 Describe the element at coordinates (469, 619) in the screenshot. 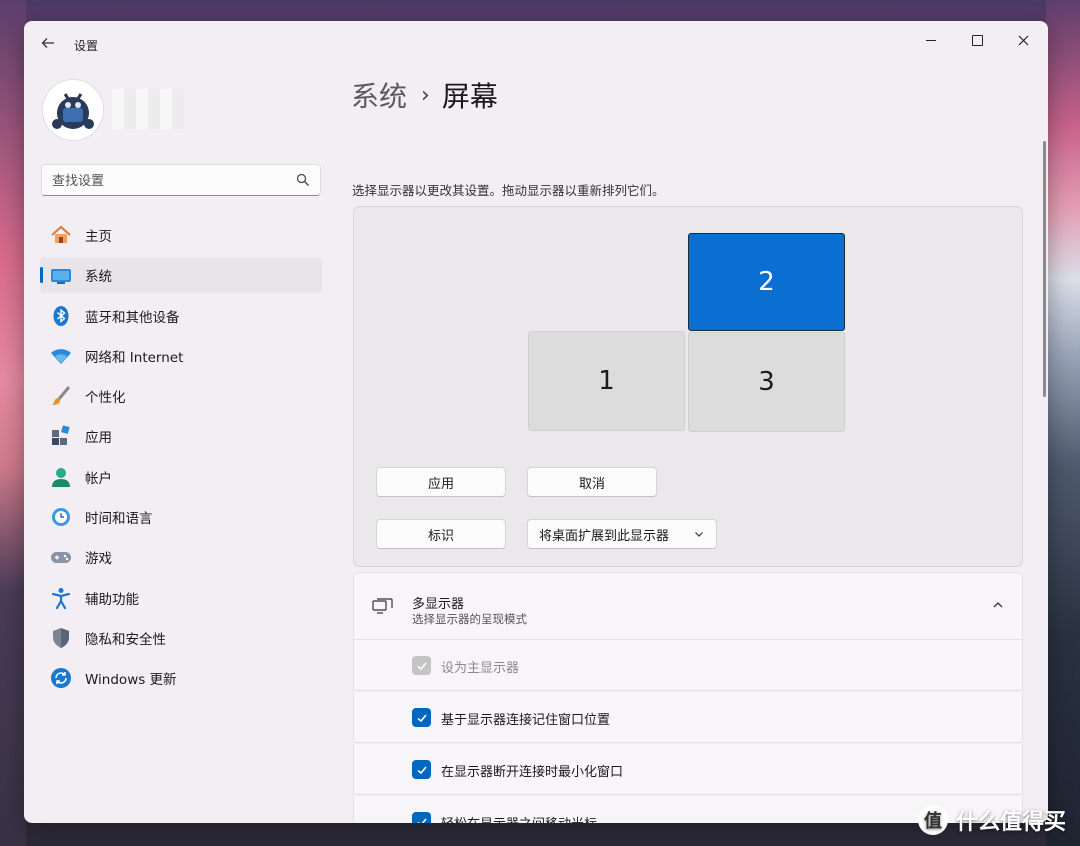

I see `multiple-displays-subtitle: 选择显示器的呈现模式` at that location.